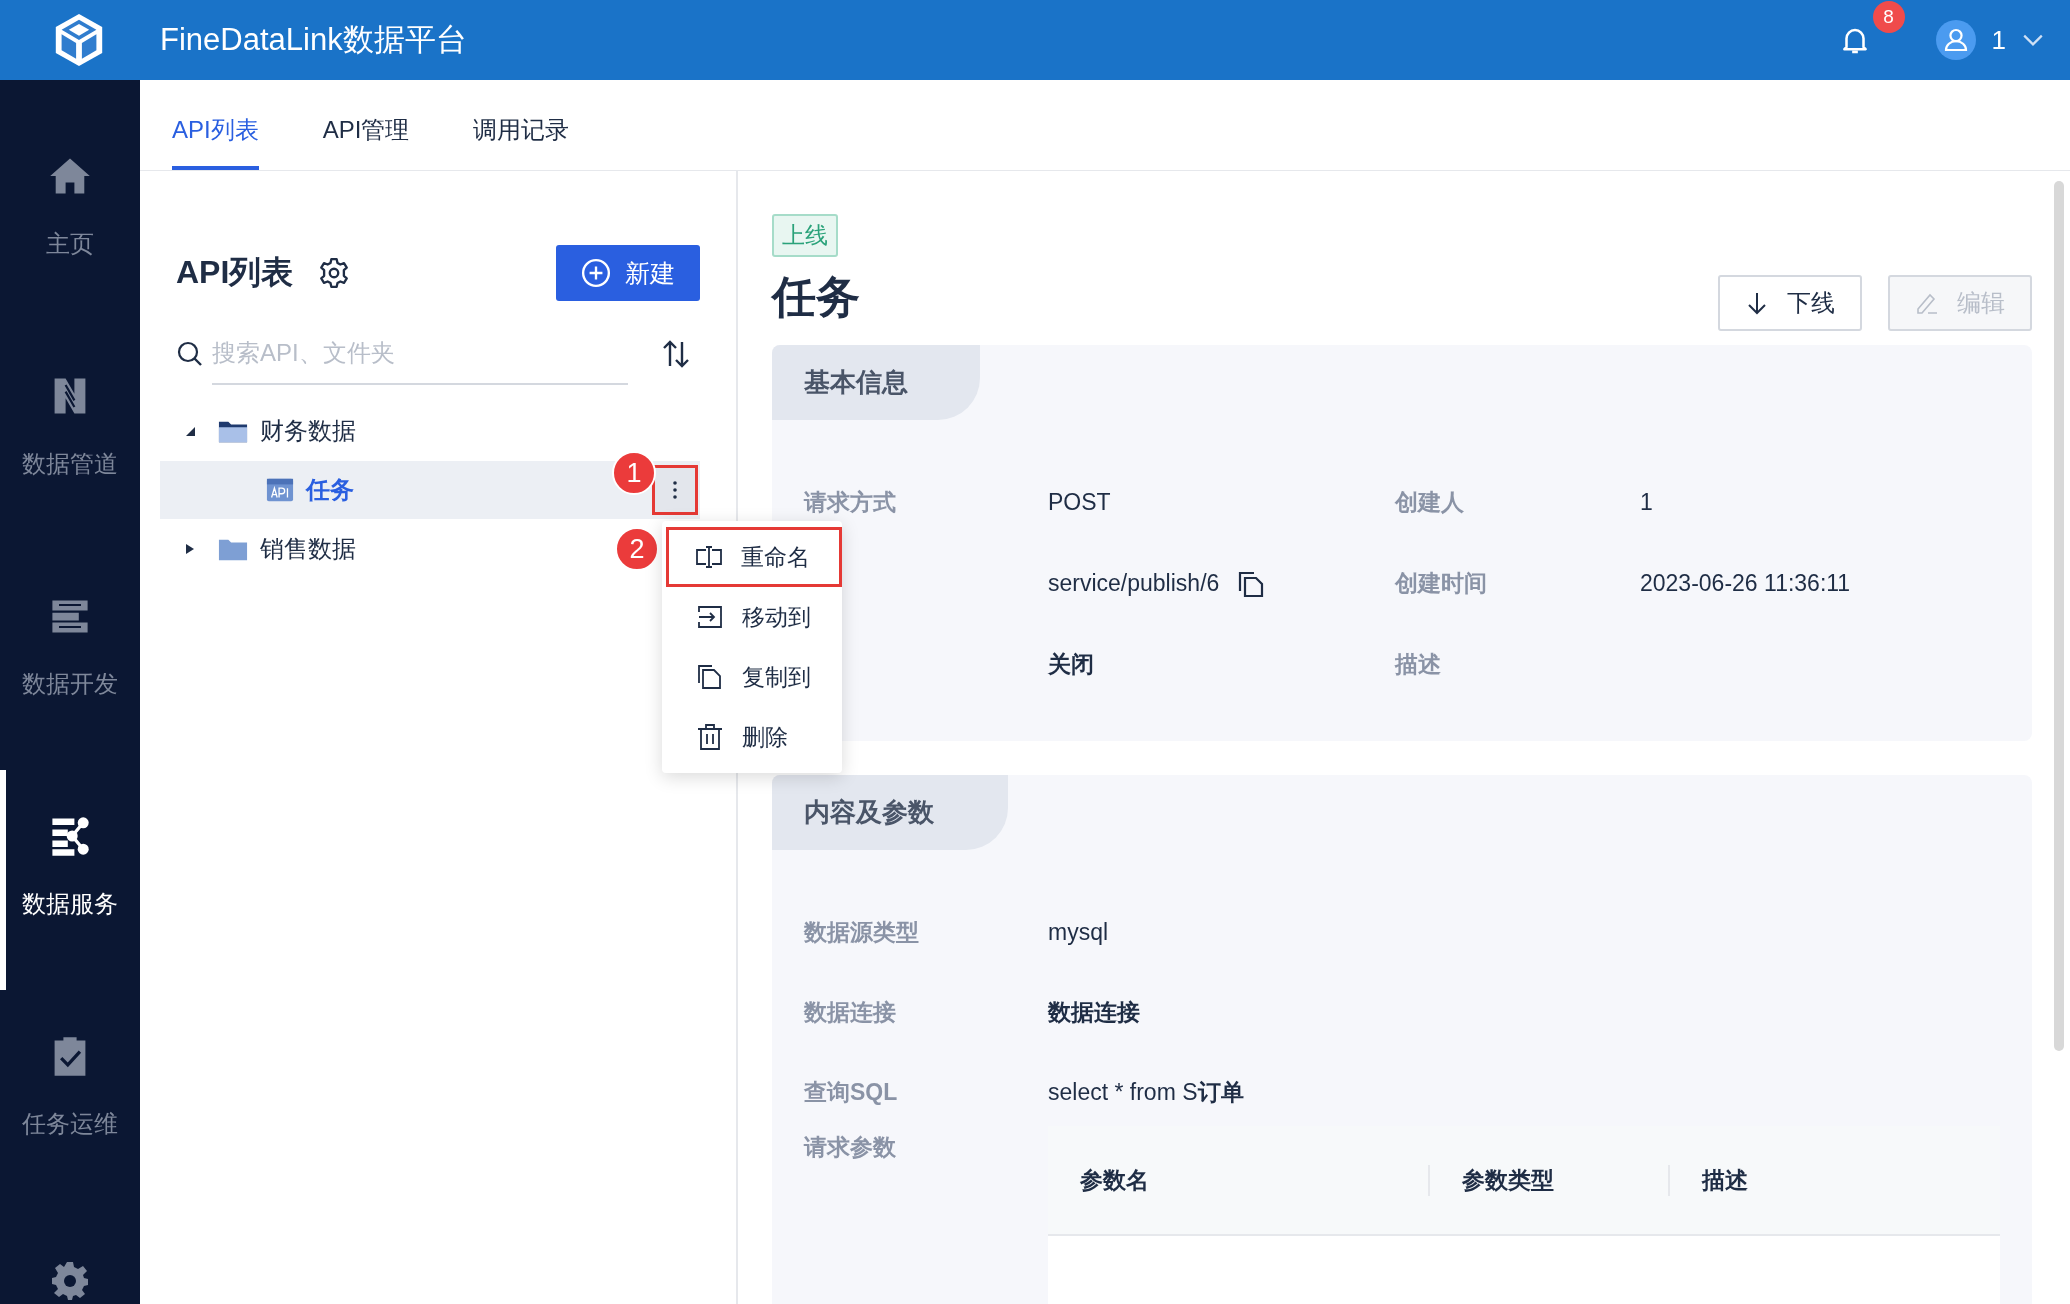 This screenshot has height=1304, width=2070. I want to click on field-label: 查询SQL, so click(851, 1092).